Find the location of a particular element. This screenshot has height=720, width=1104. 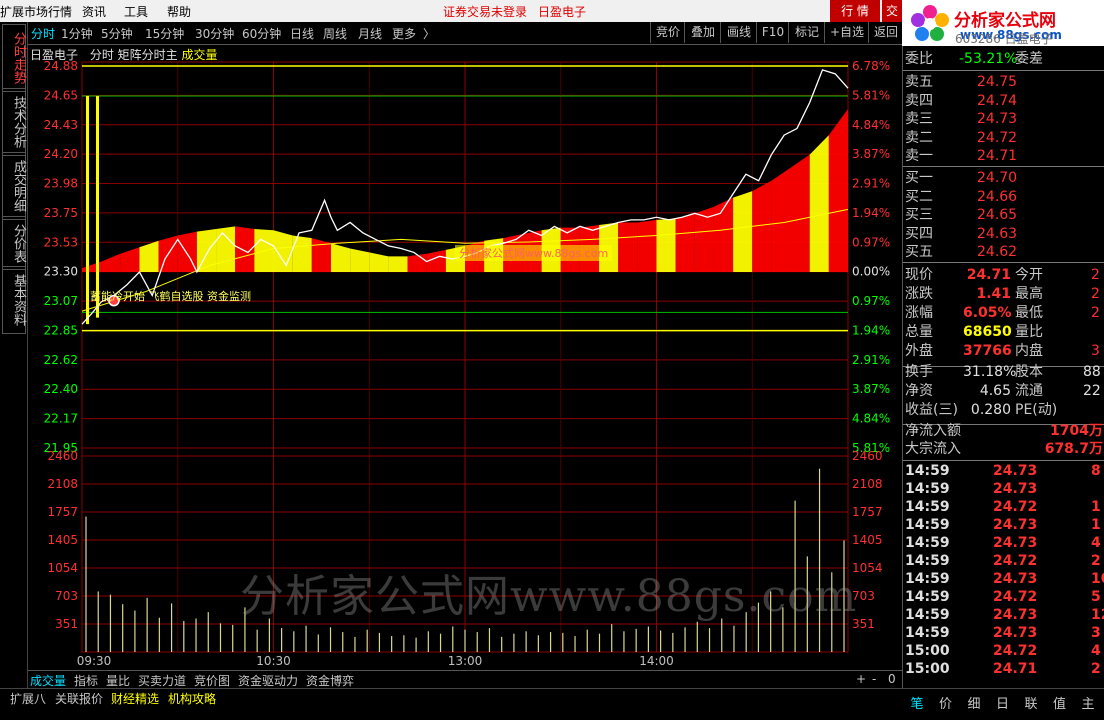

tab-intraday: 分时走势 is located at coordinates (14, 58).